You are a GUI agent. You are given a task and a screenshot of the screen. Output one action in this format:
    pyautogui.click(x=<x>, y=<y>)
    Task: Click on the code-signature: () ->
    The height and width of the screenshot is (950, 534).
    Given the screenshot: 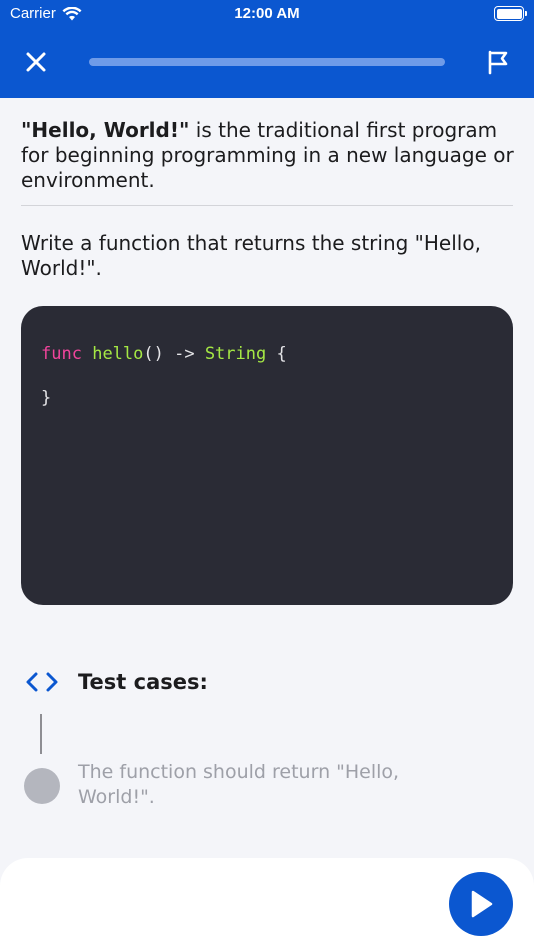 What is the action you would take?
    pyautogui.click(x=174, y=354)
    